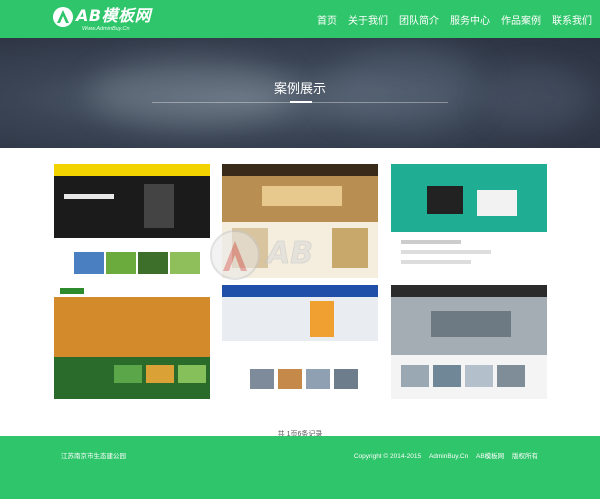 The width and height of the screenshot is (600, 499). Describe the element at coordinates (301, 102) in the screenshot. I see `title-divider-accent` at that location.